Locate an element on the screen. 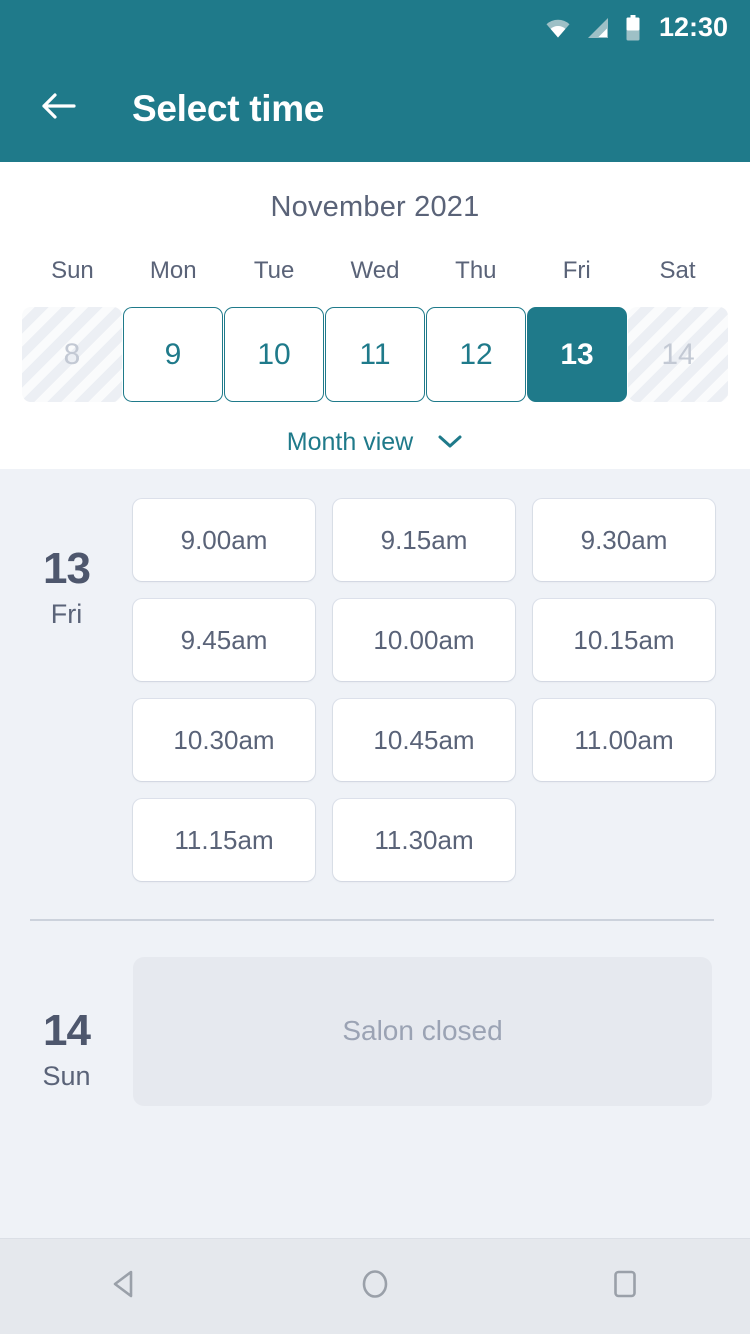 The image size is (750, 1334). date-cell-13-selected: 13 is located at coordinates (577, 354).